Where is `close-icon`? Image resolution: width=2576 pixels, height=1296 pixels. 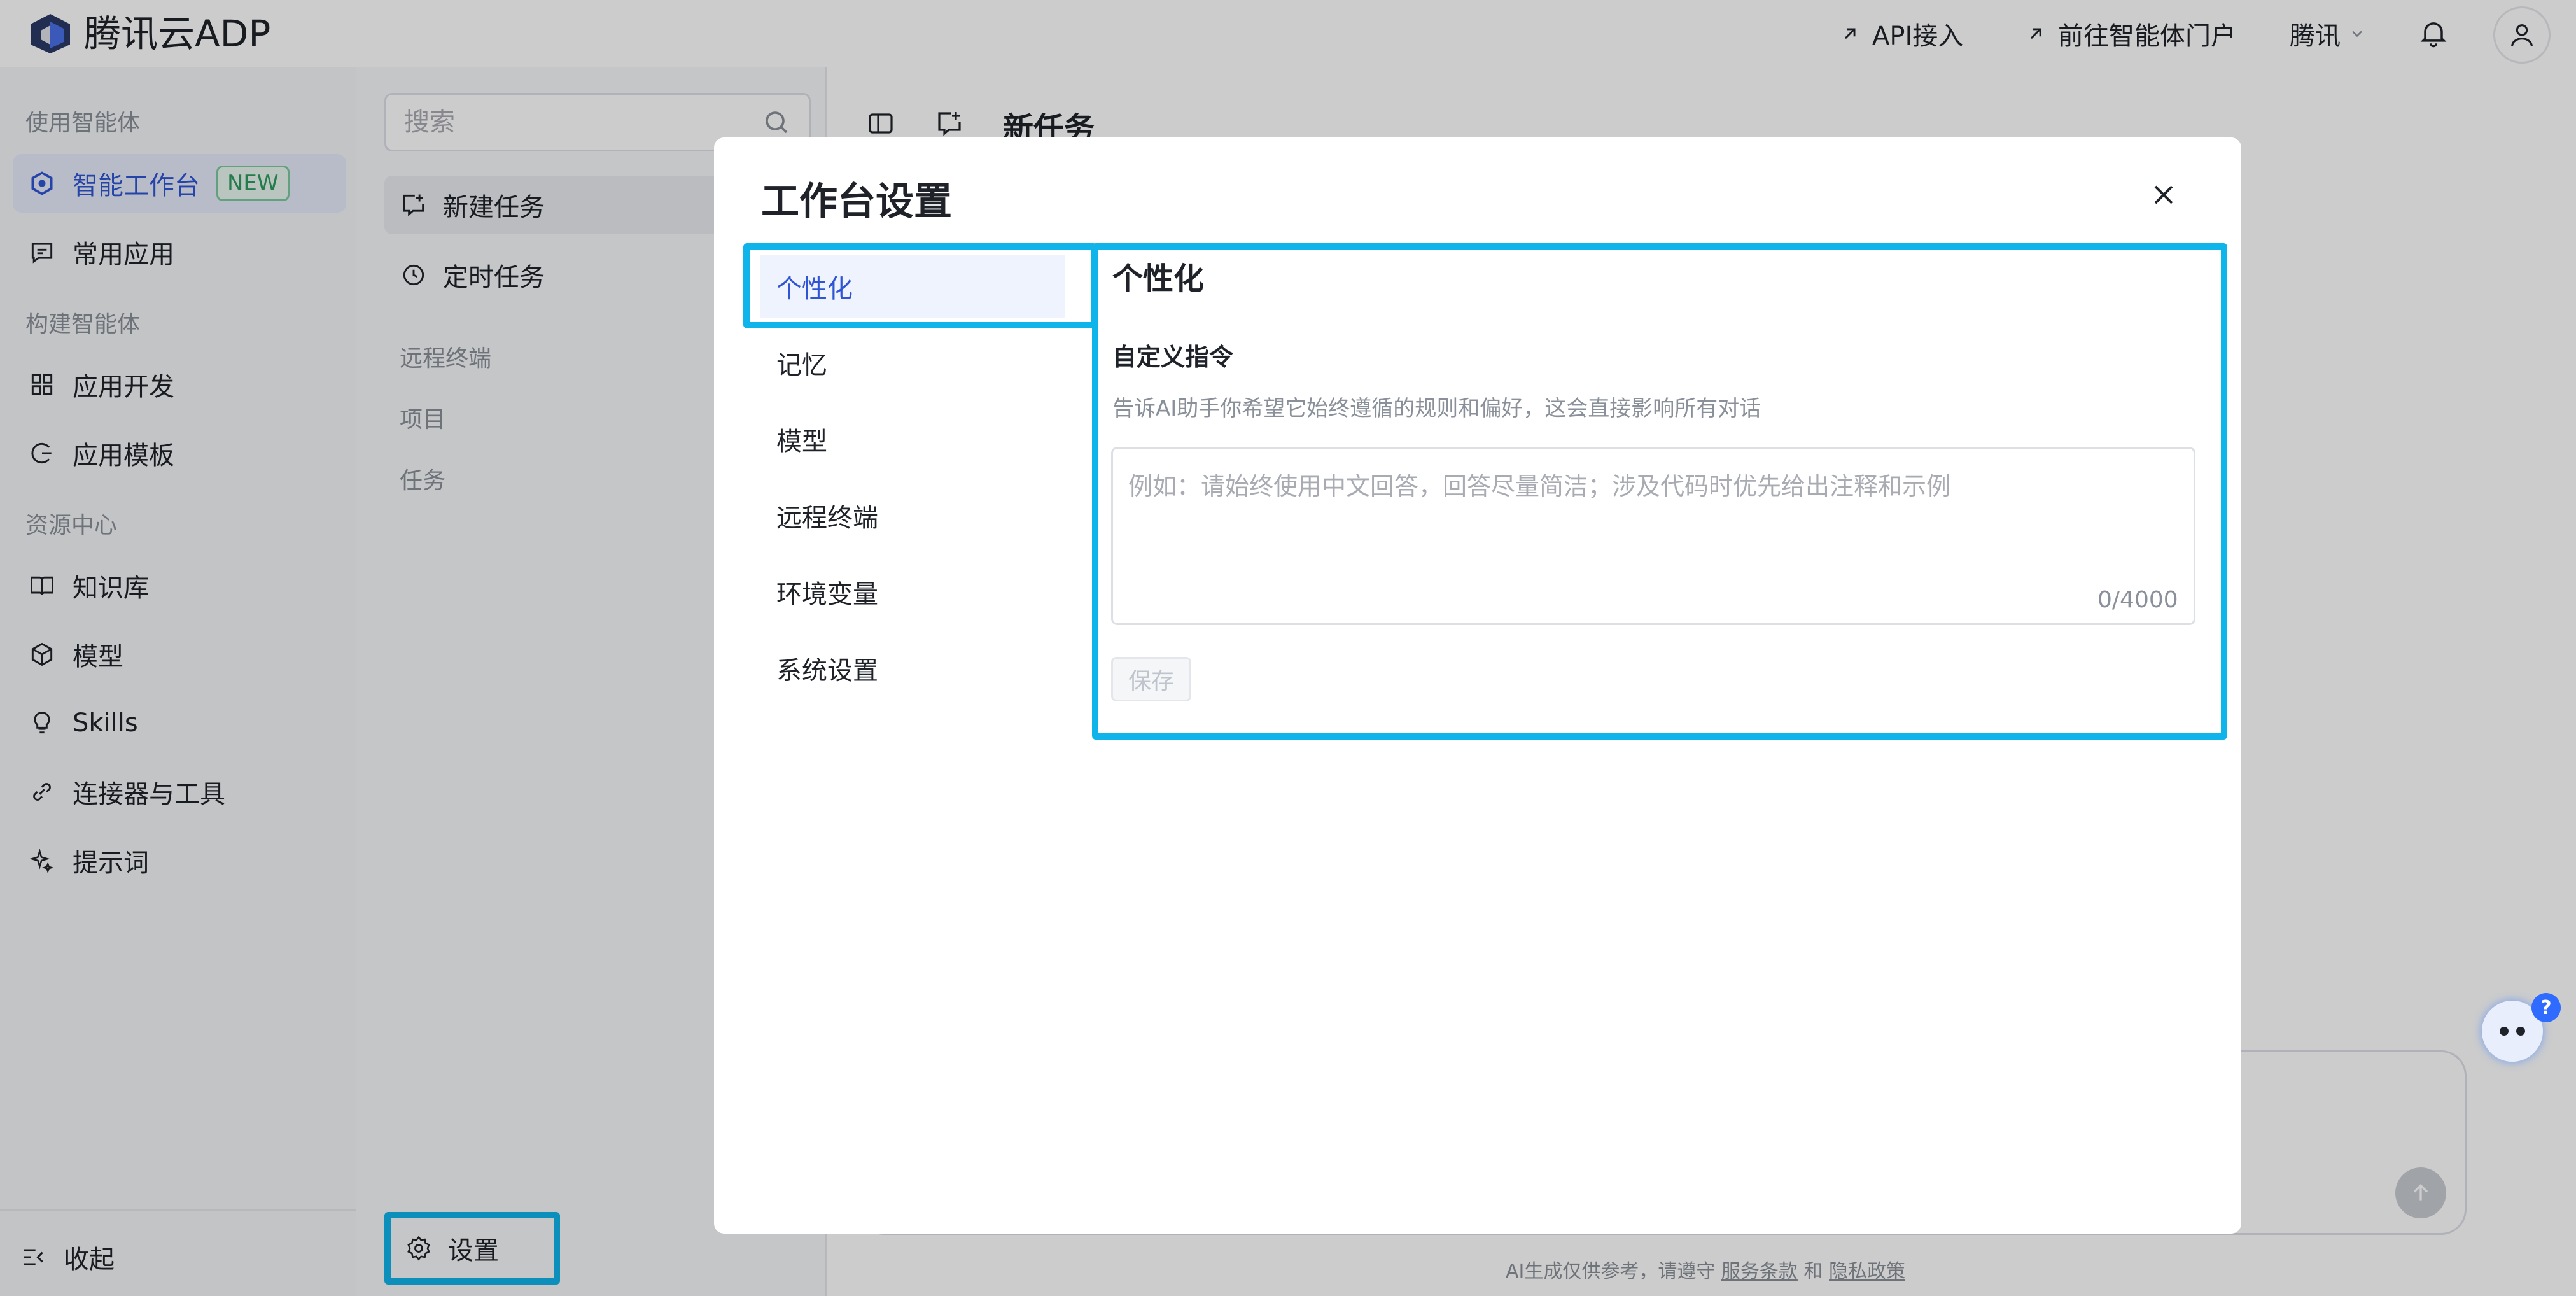 close-icon is located at coordinates (2163, 194).